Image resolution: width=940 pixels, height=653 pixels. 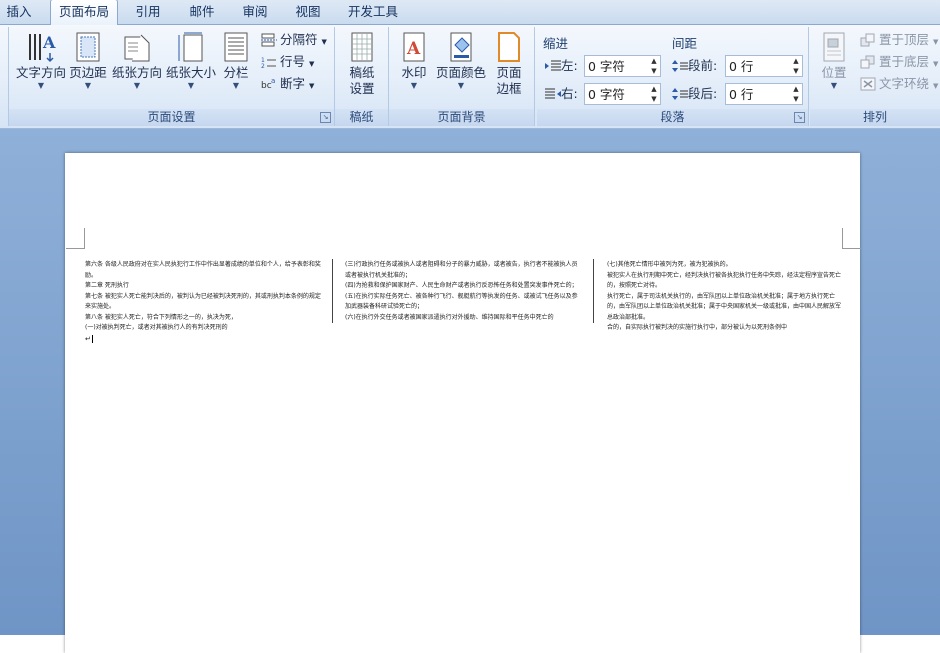 I want to click on tab-mailings: 邮件, so click(x=202, y=12).